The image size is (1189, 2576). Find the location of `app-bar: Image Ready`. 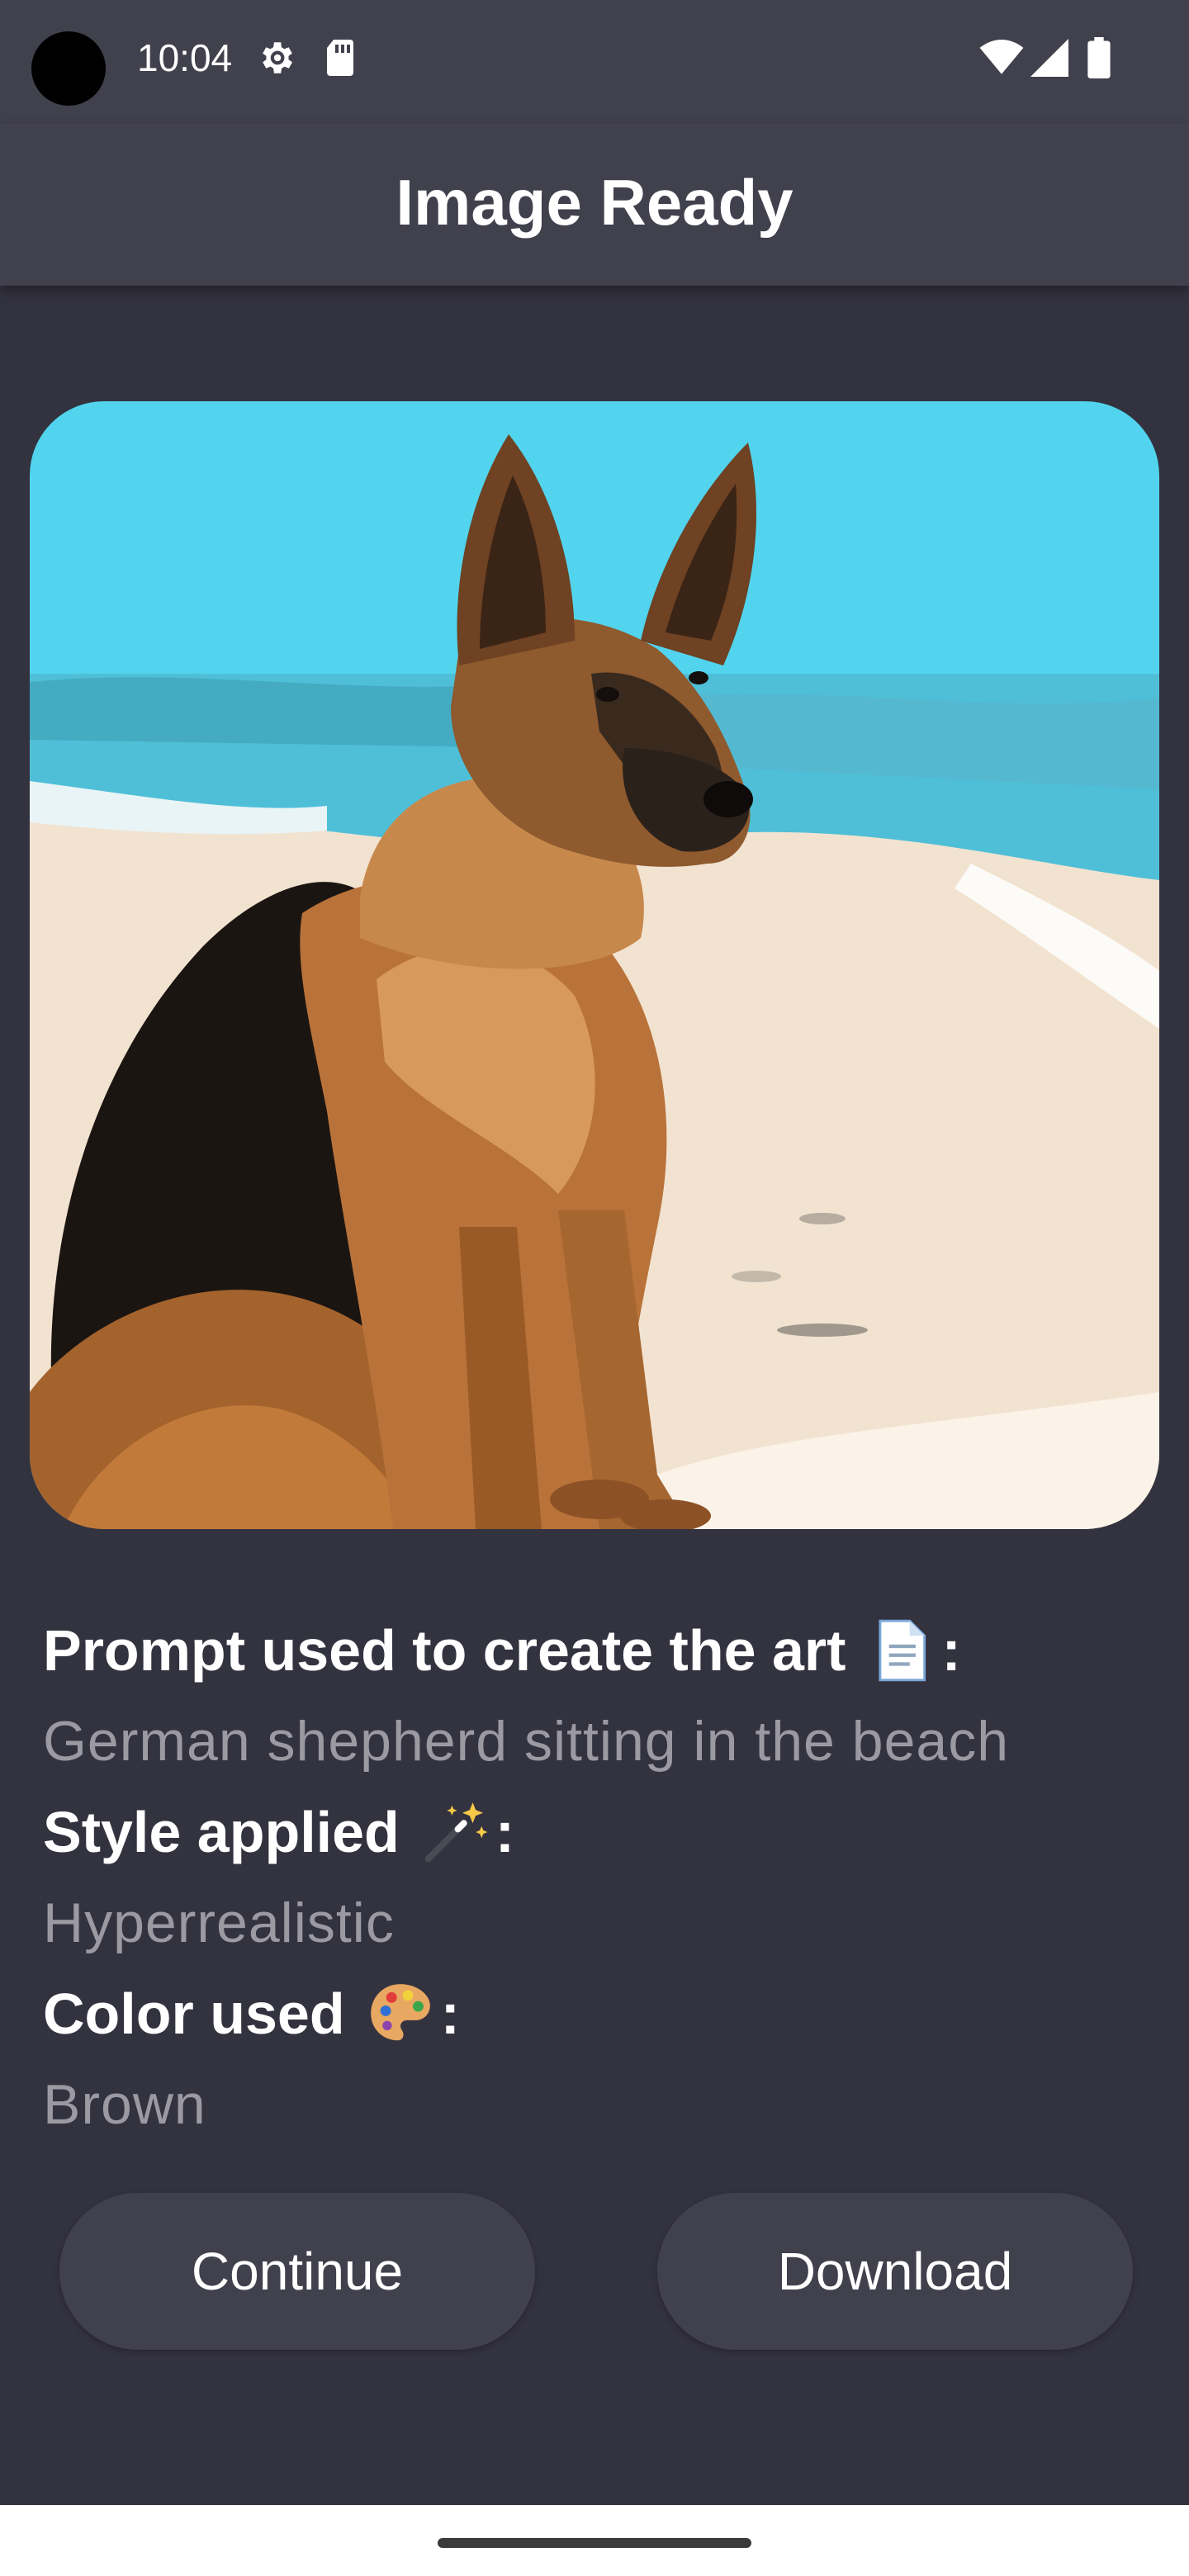

app-bar: Image Ready is located at coordinates (594, 205).